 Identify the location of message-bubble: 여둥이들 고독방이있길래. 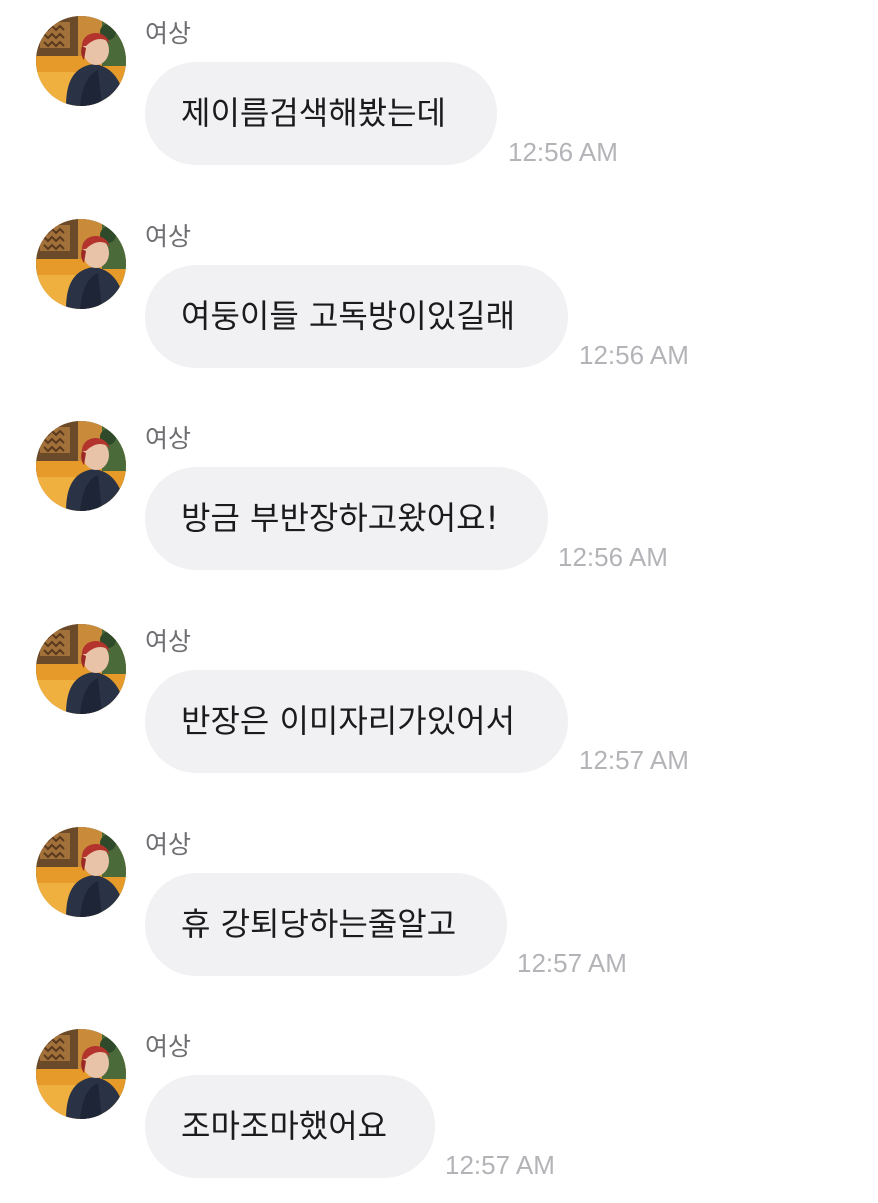
(356, 316).